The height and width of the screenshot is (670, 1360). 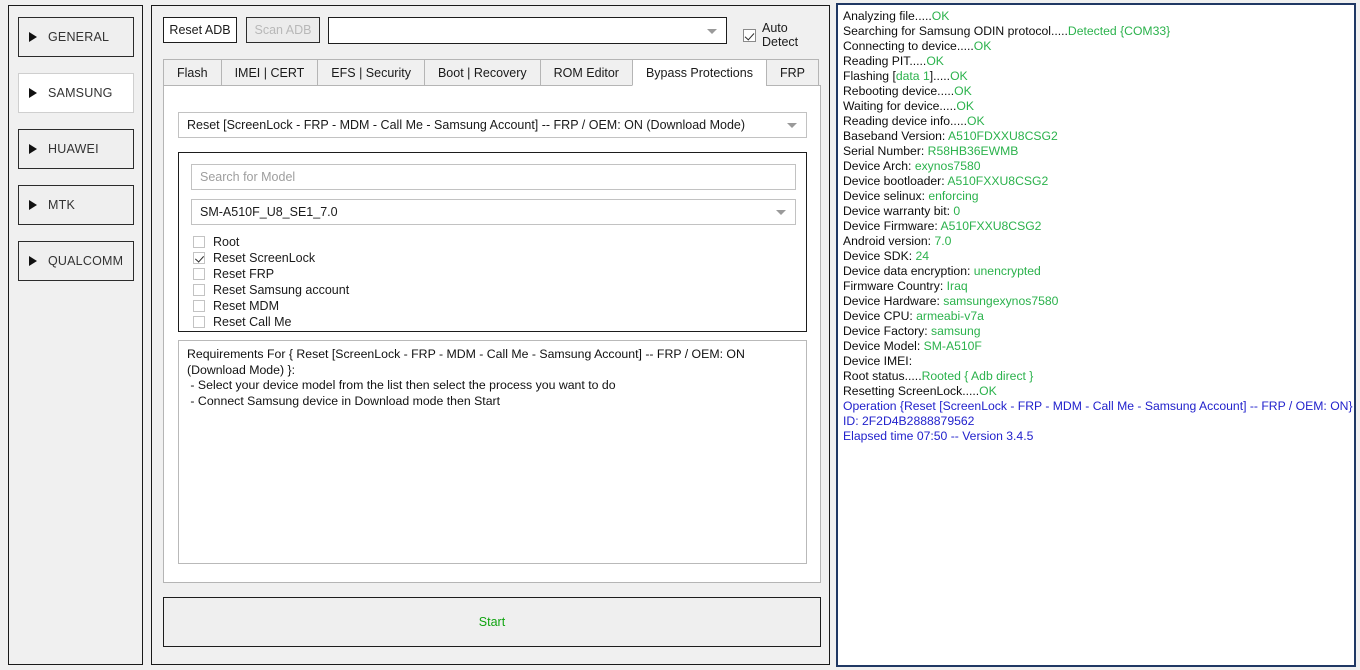 What do you see at coordinates (1098, 241) in the screenshot?
I see `log-line: Android version: 7.0` at bounding box center [1098, 241].